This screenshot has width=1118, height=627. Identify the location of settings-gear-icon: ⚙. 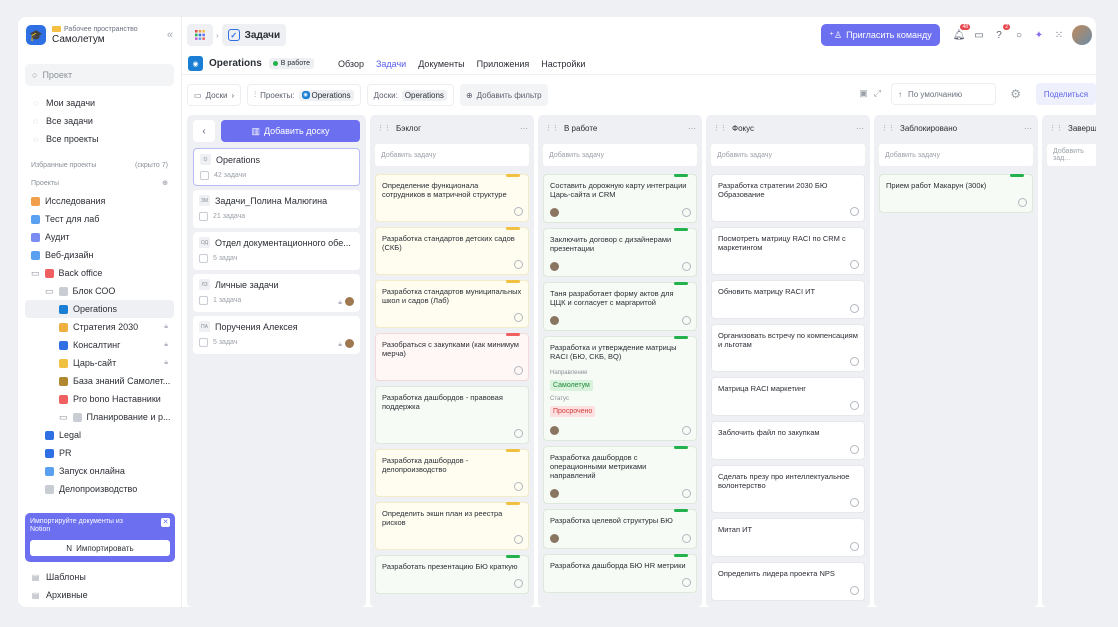
(1015, 94).